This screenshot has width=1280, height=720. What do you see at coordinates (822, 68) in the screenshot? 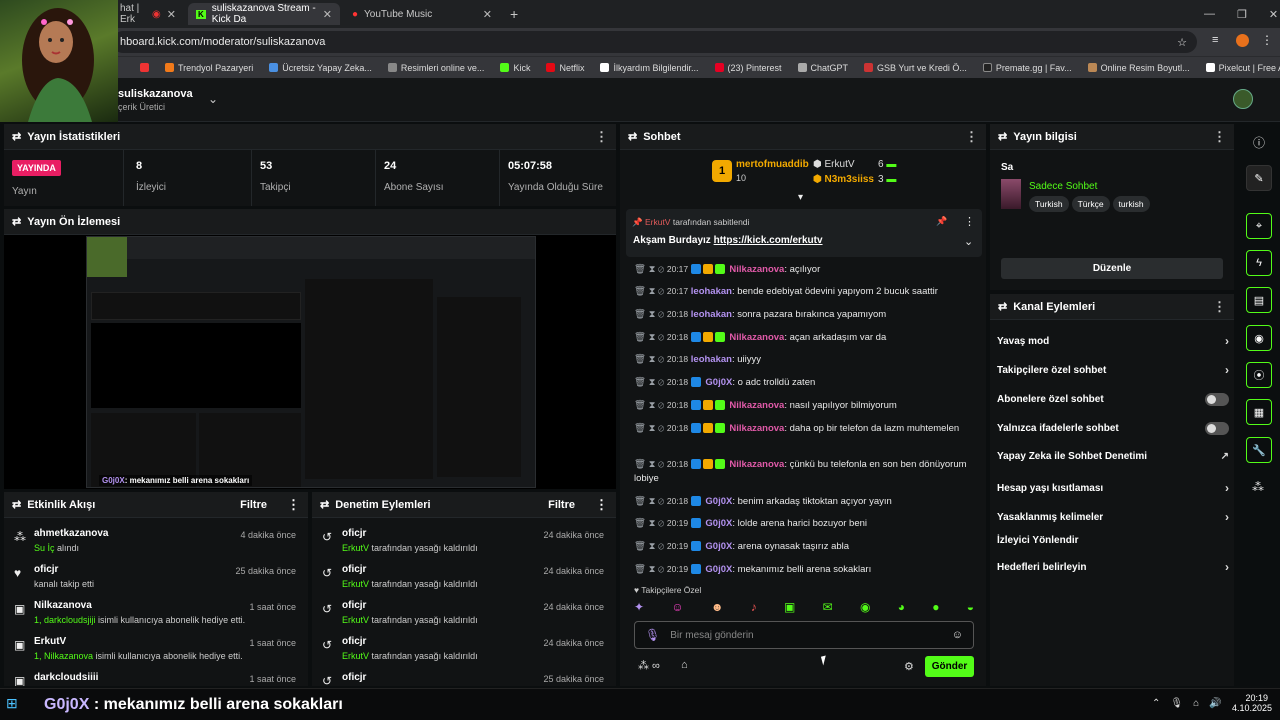
I see `bookmark-item: ChatGPT` at bounding box center [822, 68].